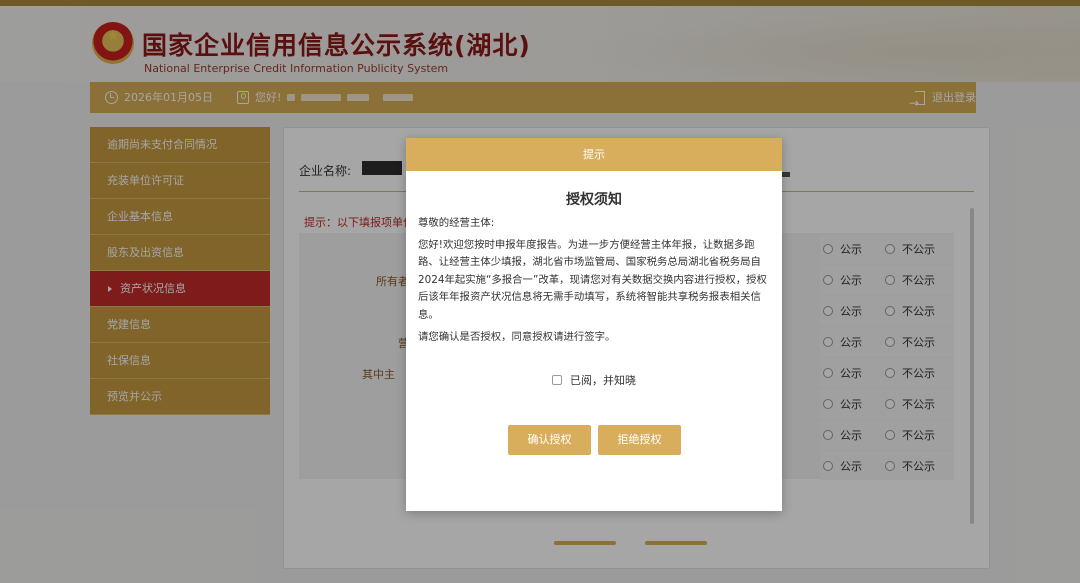 The height and width of the screenshot is (583, 1080). Describe the element at coordinates (603, 380) in the screenshot. I see `acknowledge-label: 已阅，并知晓` at that location.